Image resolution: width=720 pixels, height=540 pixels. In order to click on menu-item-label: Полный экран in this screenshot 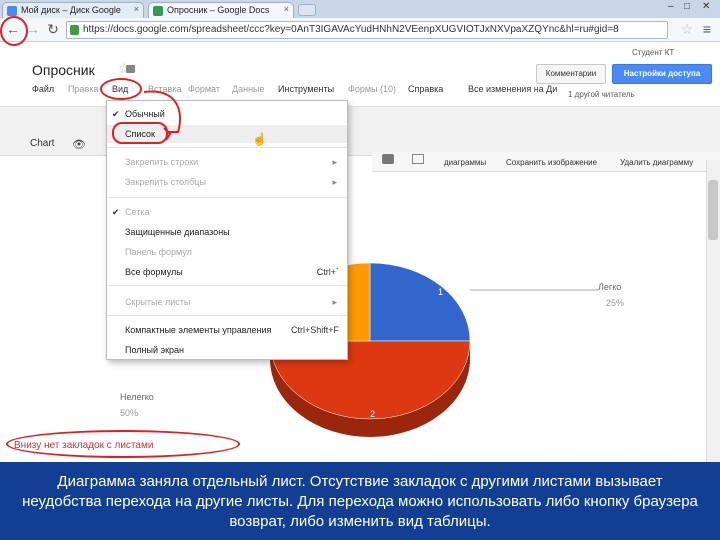, I will do `click(155, 350)`.